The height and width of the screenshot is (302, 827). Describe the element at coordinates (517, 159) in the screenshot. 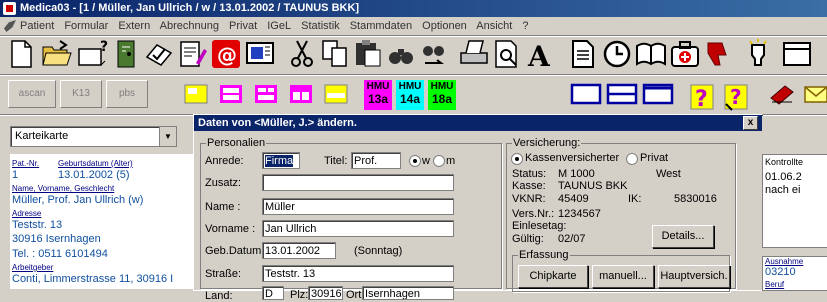

I see `kassenversicherter-radio` at that location.